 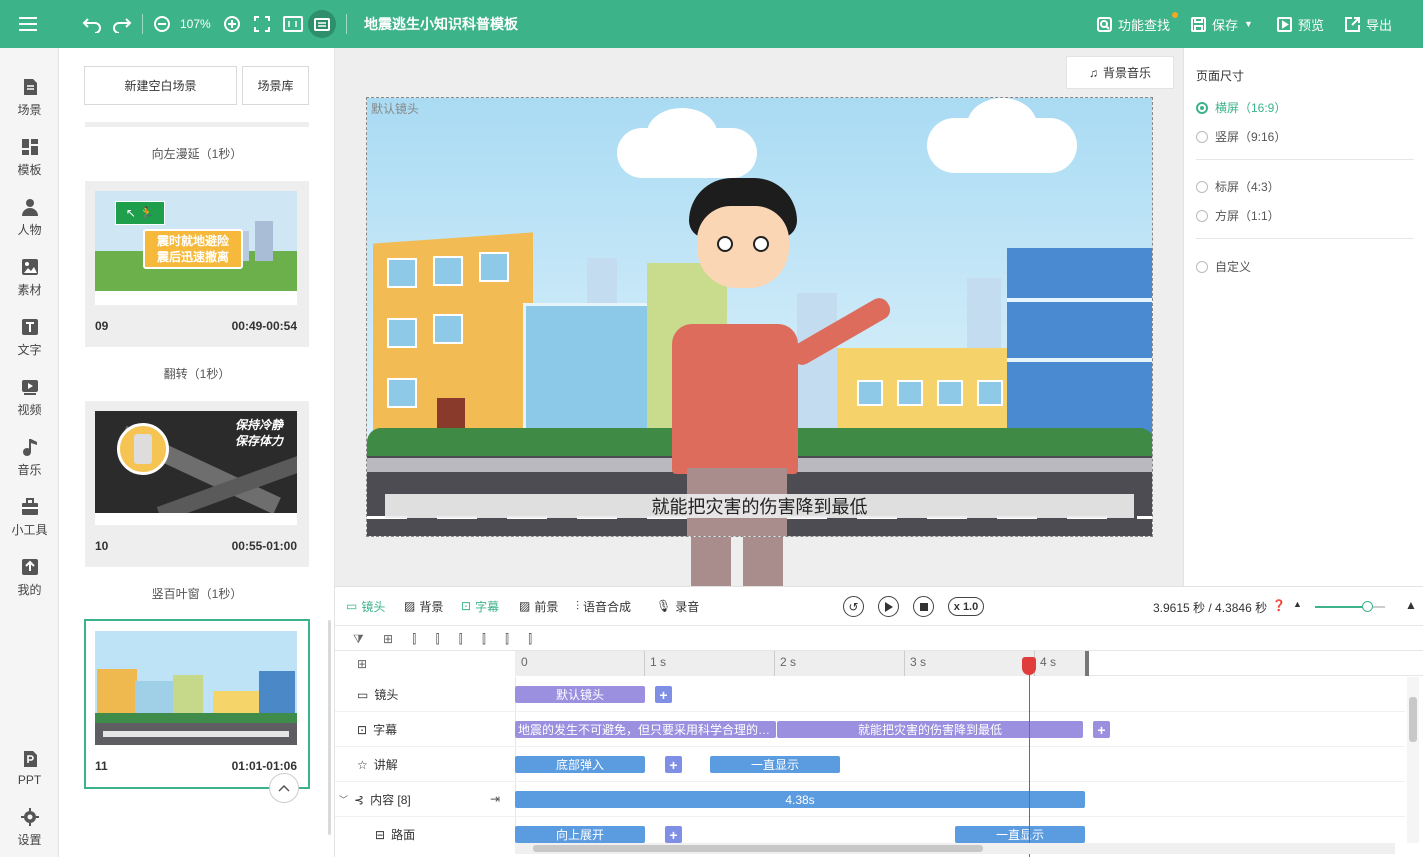 I want to click on replay-icon: ↺, so click(x=853, y=606).